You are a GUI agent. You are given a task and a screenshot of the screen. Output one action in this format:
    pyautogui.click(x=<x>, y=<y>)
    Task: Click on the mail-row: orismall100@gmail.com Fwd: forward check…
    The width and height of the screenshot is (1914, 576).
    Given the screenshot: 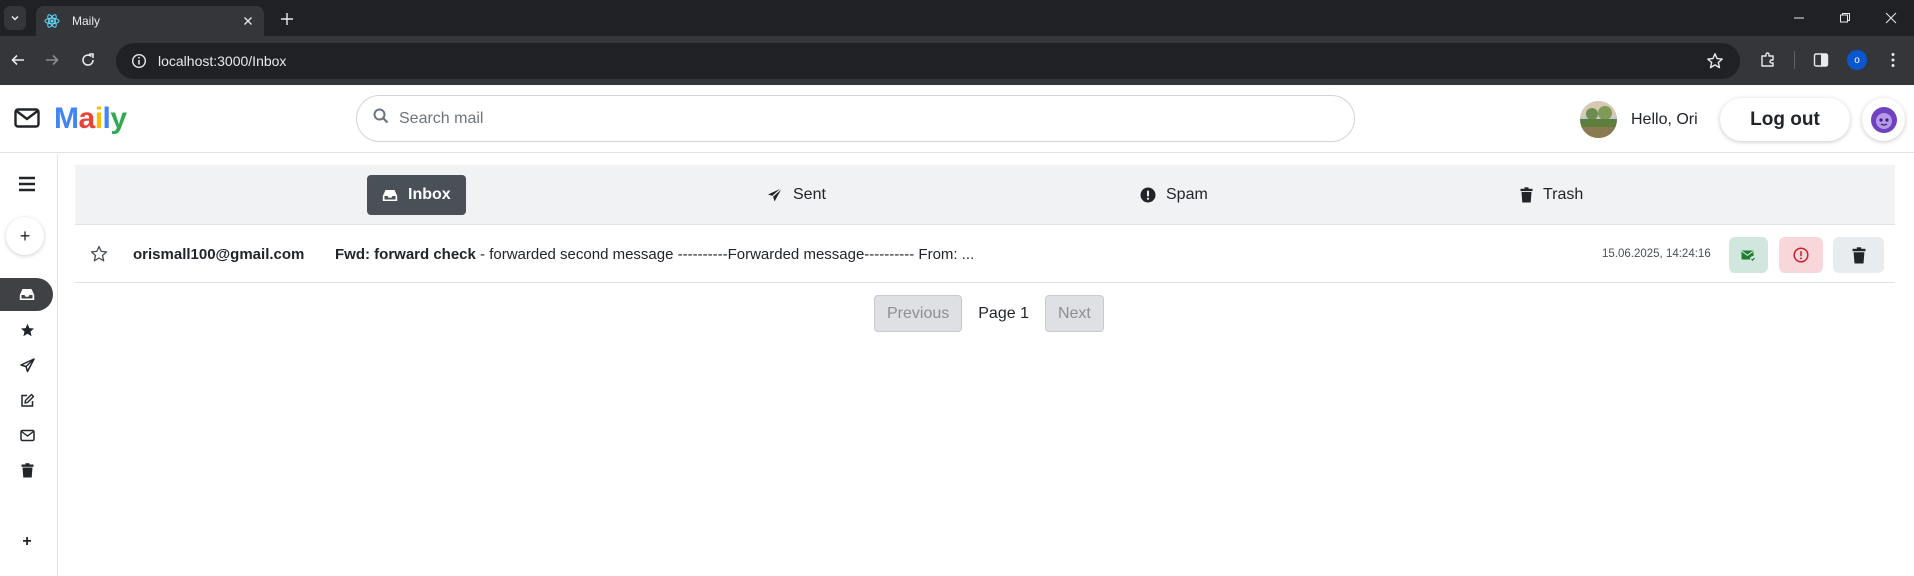 What is the action you would take?
    pyautogui.click(x=985, y=254)
    